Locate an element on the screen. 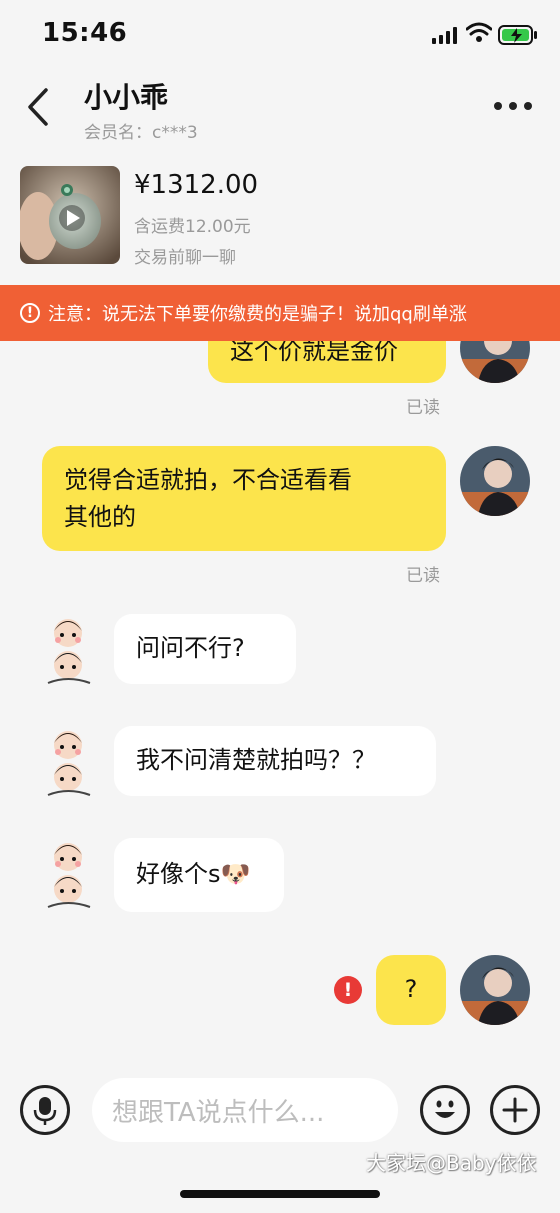 The height and width of the screenshot is (1213, 560). message-text: 这个价就是金价 is located at coordinates (314, 353).